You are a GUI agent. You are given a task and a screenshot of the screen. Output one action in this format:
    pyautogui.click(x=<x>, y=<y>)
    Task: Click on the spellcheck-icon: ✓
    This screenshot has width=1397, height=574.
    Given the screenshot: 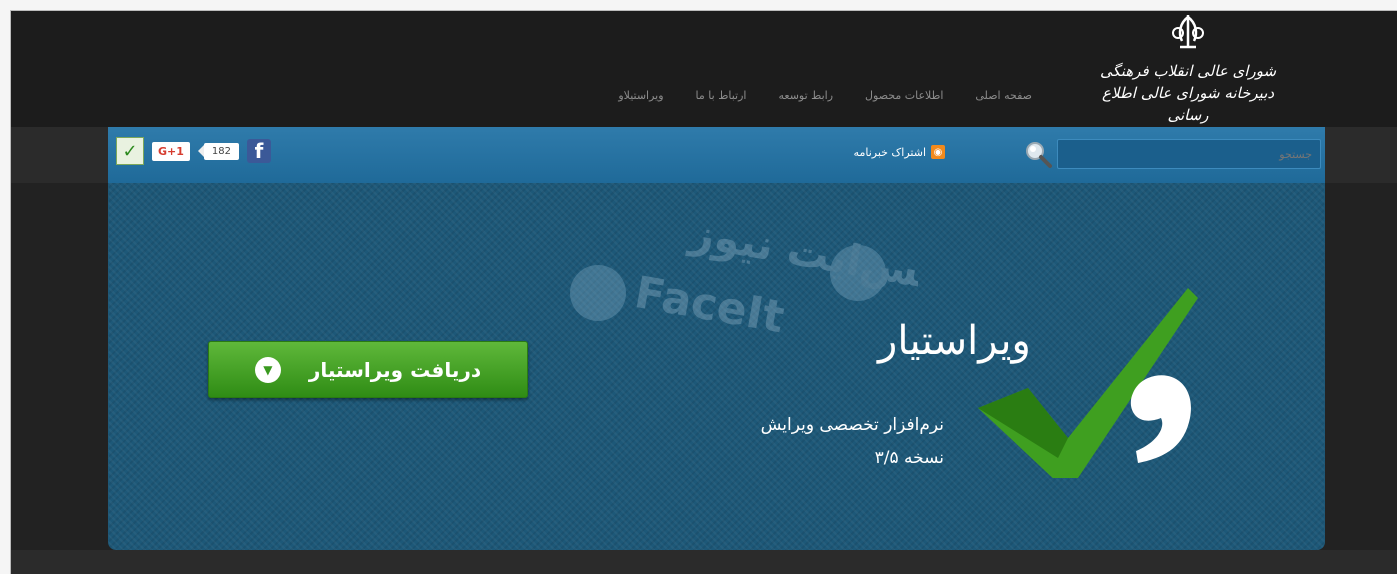 What is the action you would take?
    pyautogui.click(x=130, y=151)
    